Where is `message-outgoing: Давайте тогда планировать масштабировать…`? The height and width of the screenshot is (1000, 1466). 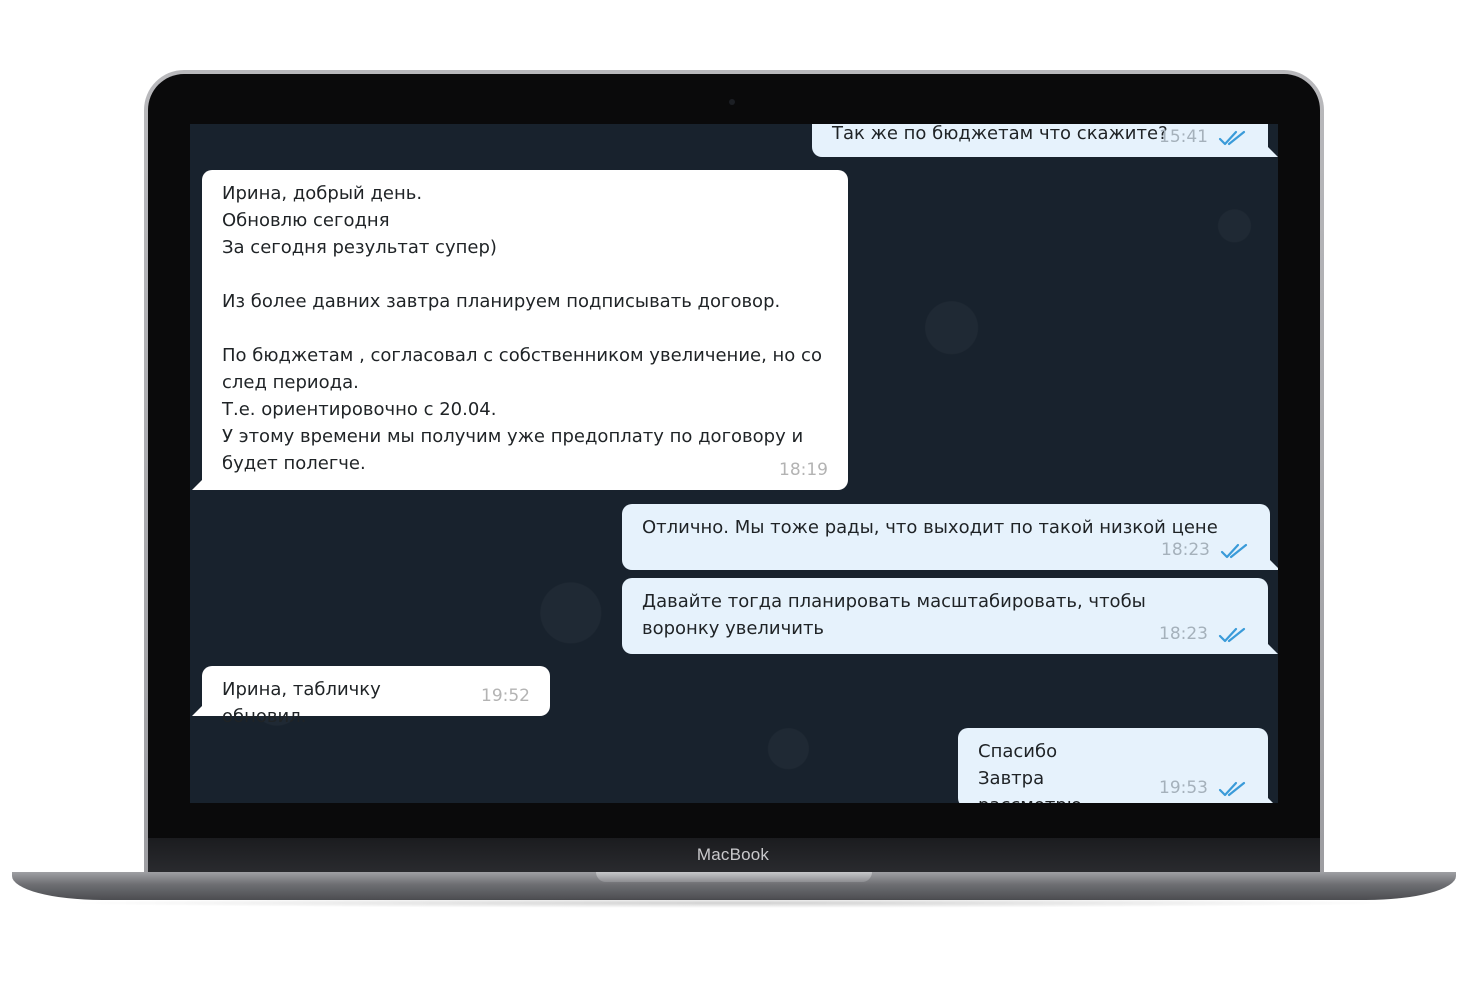 message-outgoing: Давайте тогда планировать масштабировать… is located at coordinates (950, 616).